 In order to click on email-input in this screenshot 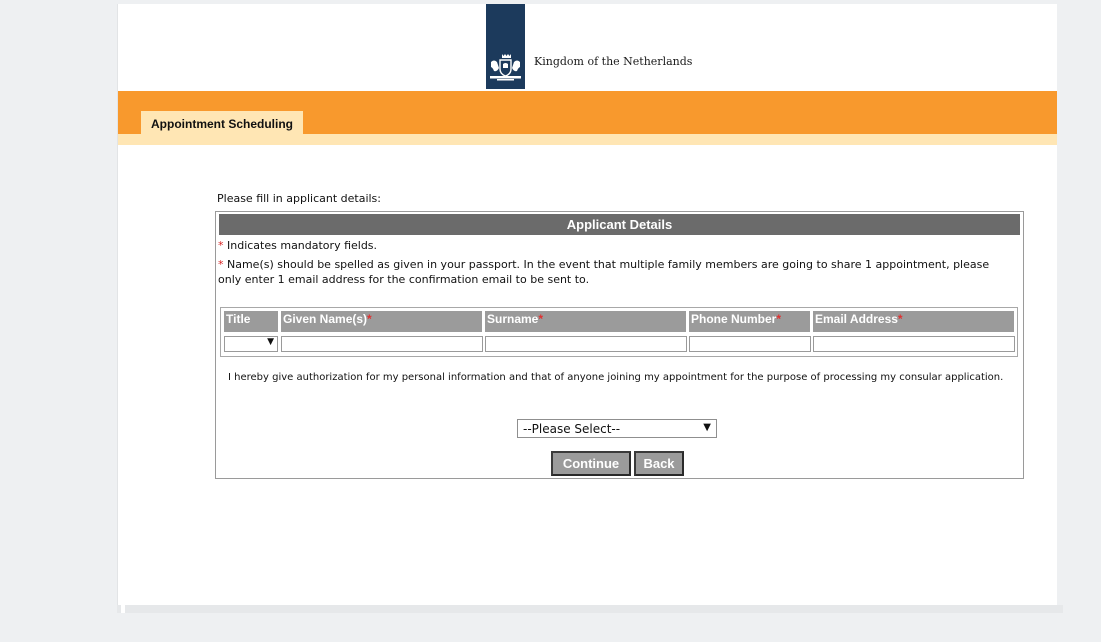, I will do `click(914, 344)`.